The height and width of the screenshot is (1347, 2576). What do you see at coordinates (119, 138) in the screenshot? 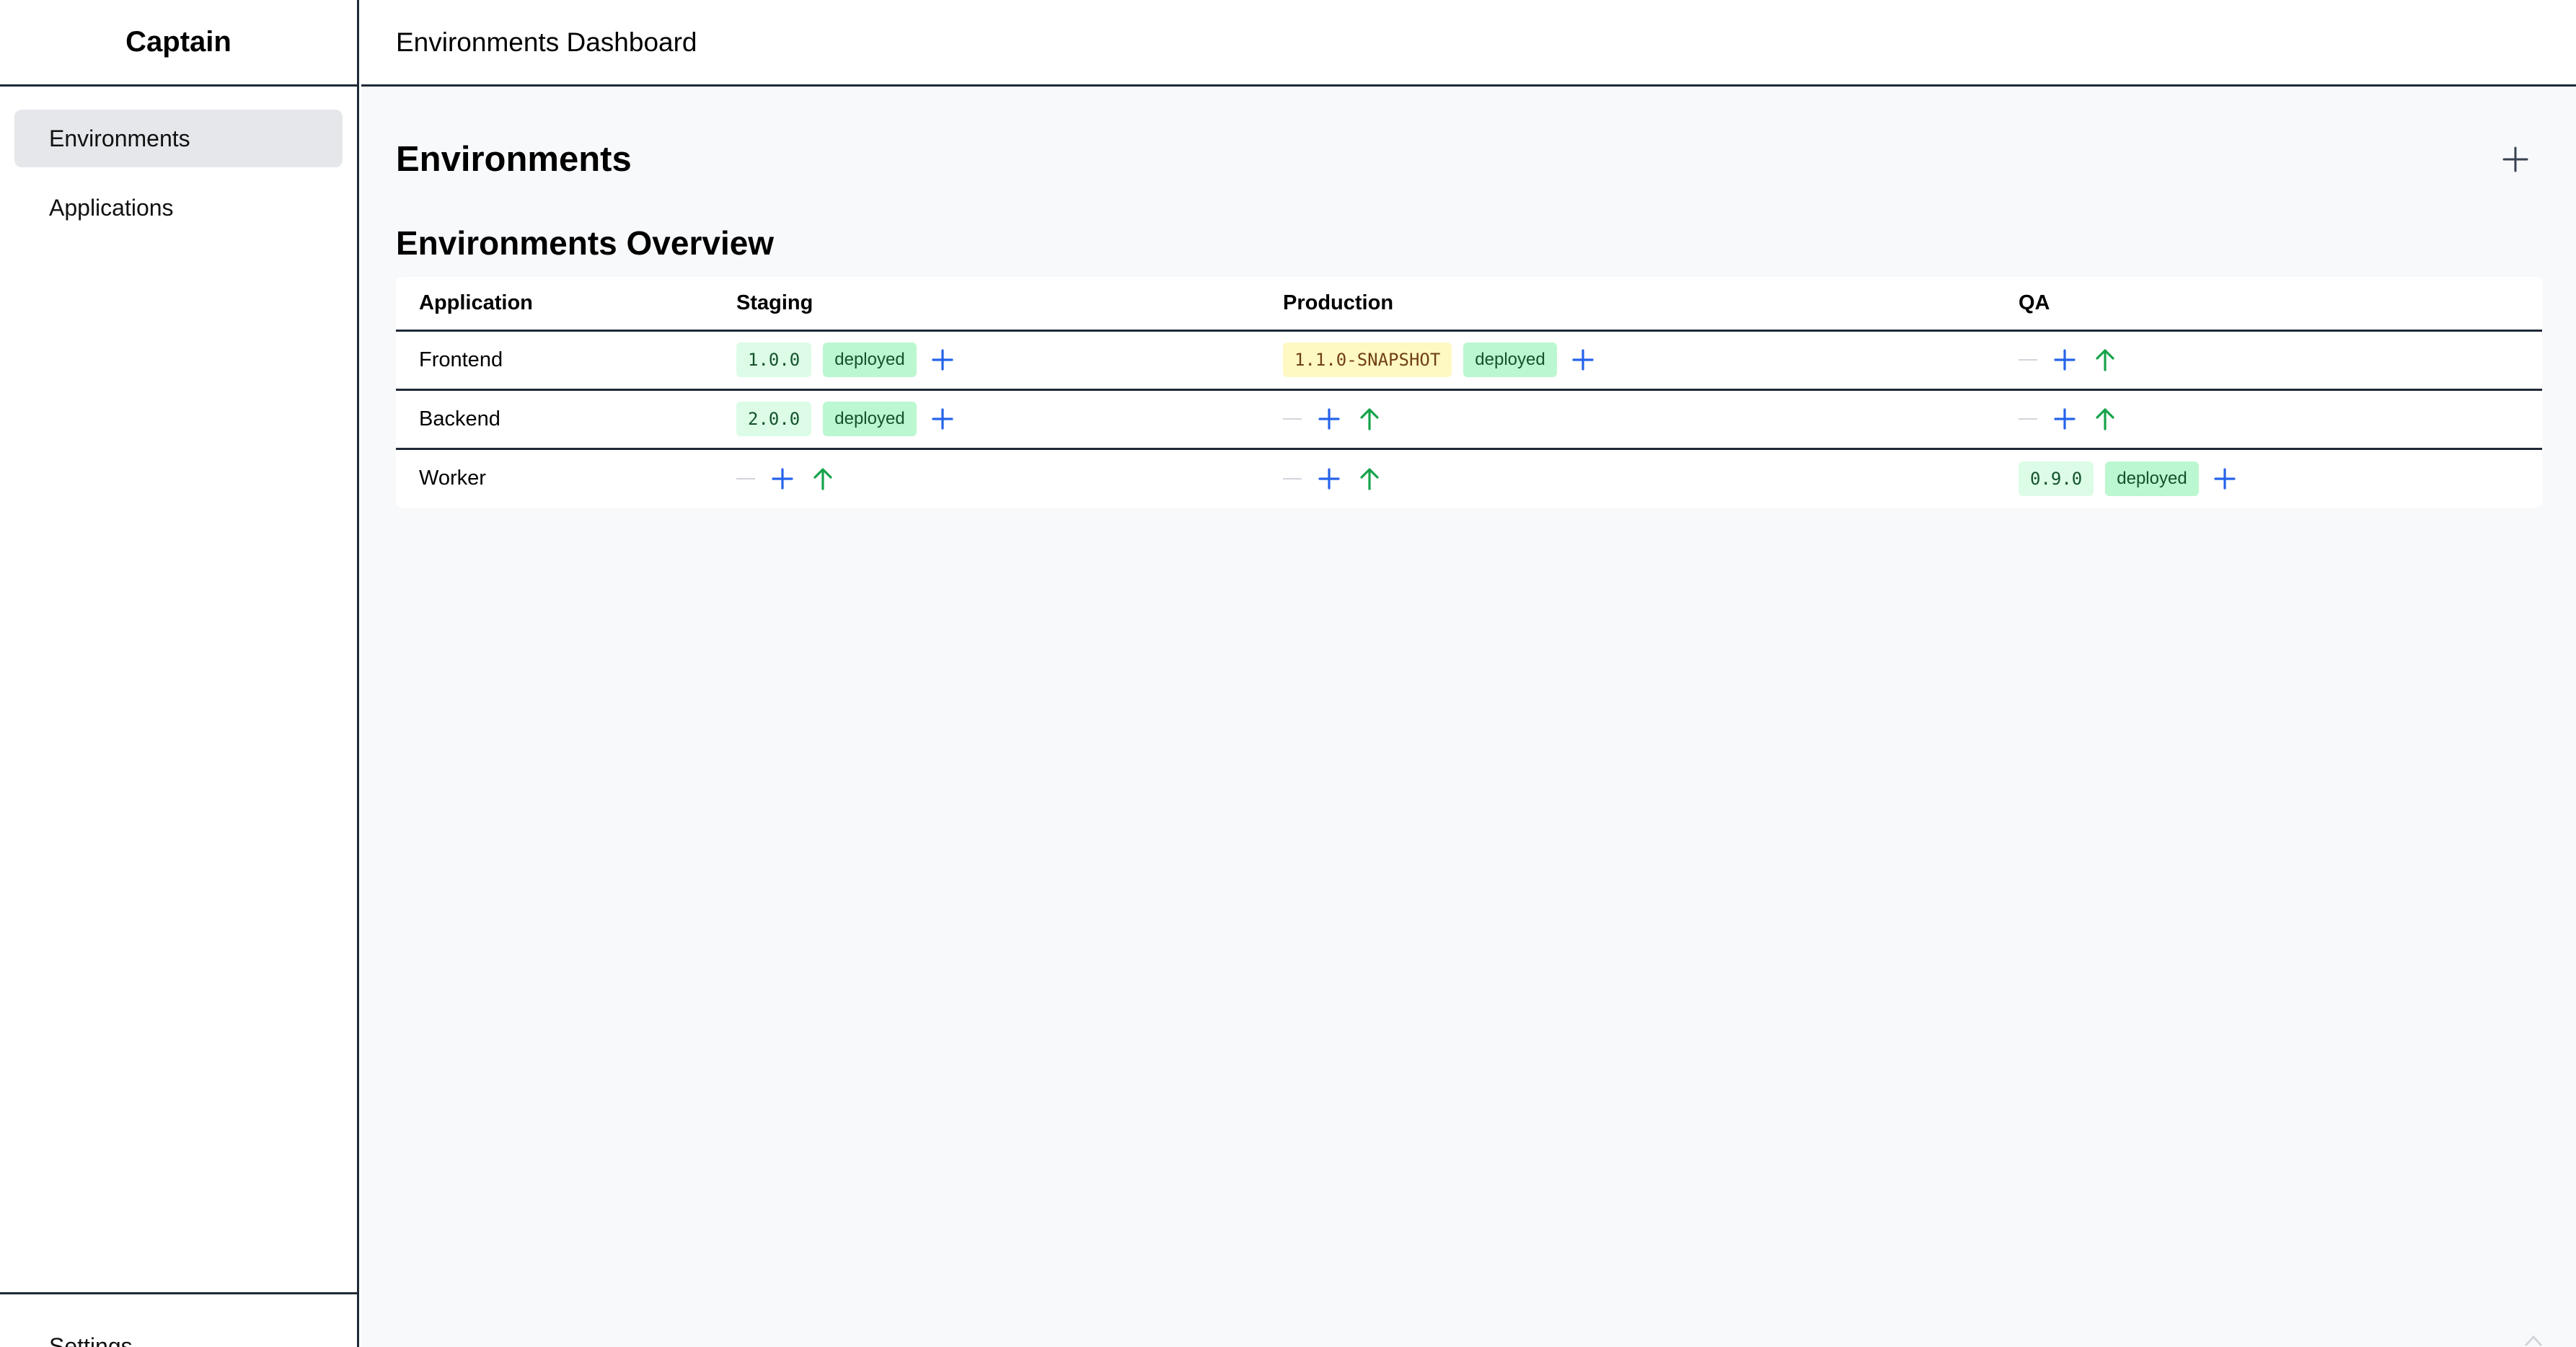
I see `sidebar-item-label: Environments` at bounding box center [119, 138].